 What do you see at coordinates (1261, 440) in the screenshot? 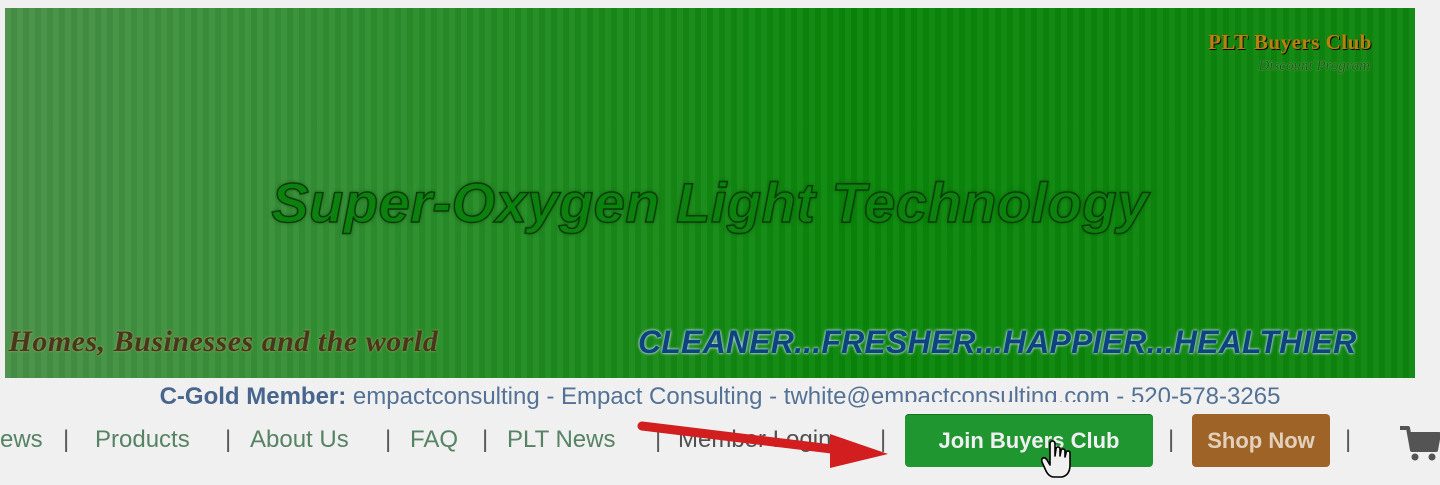
I see `shop-now-button: Shop Now` at bounding box center [1261, 440].